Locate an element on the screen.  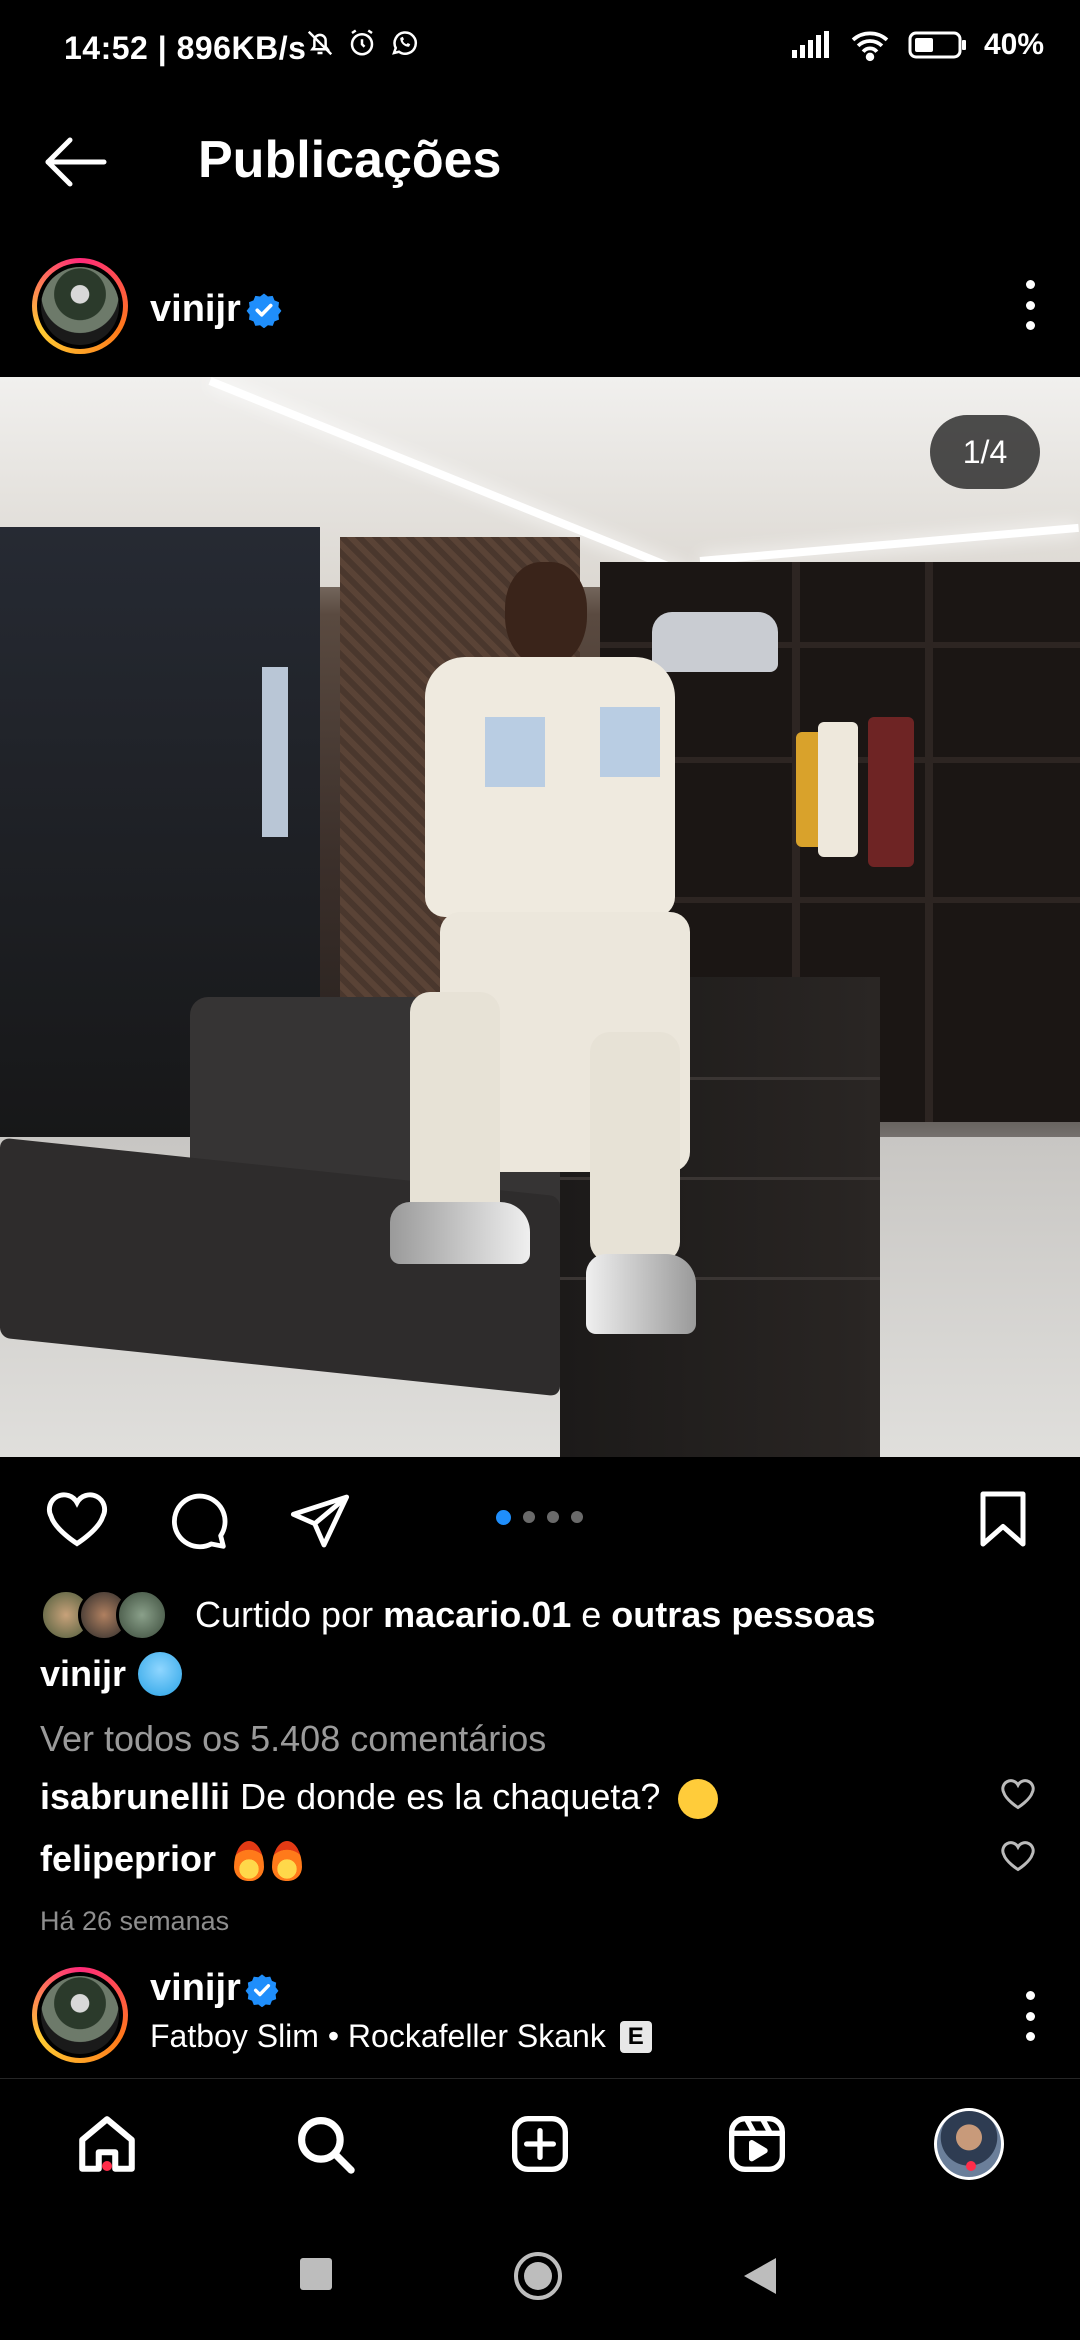
carousel-indicator is located at coordinates (539, 1517).